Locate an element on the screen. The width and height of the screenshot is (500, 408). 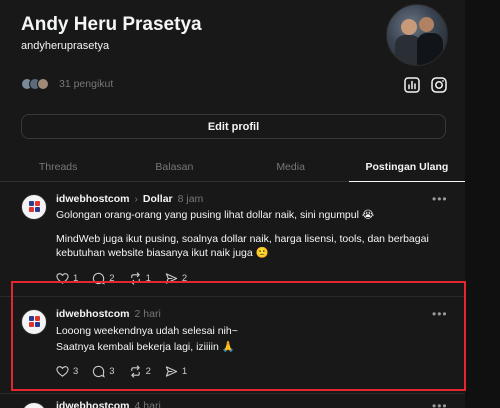
share-button: 2 is located at coordinates (176, 278).